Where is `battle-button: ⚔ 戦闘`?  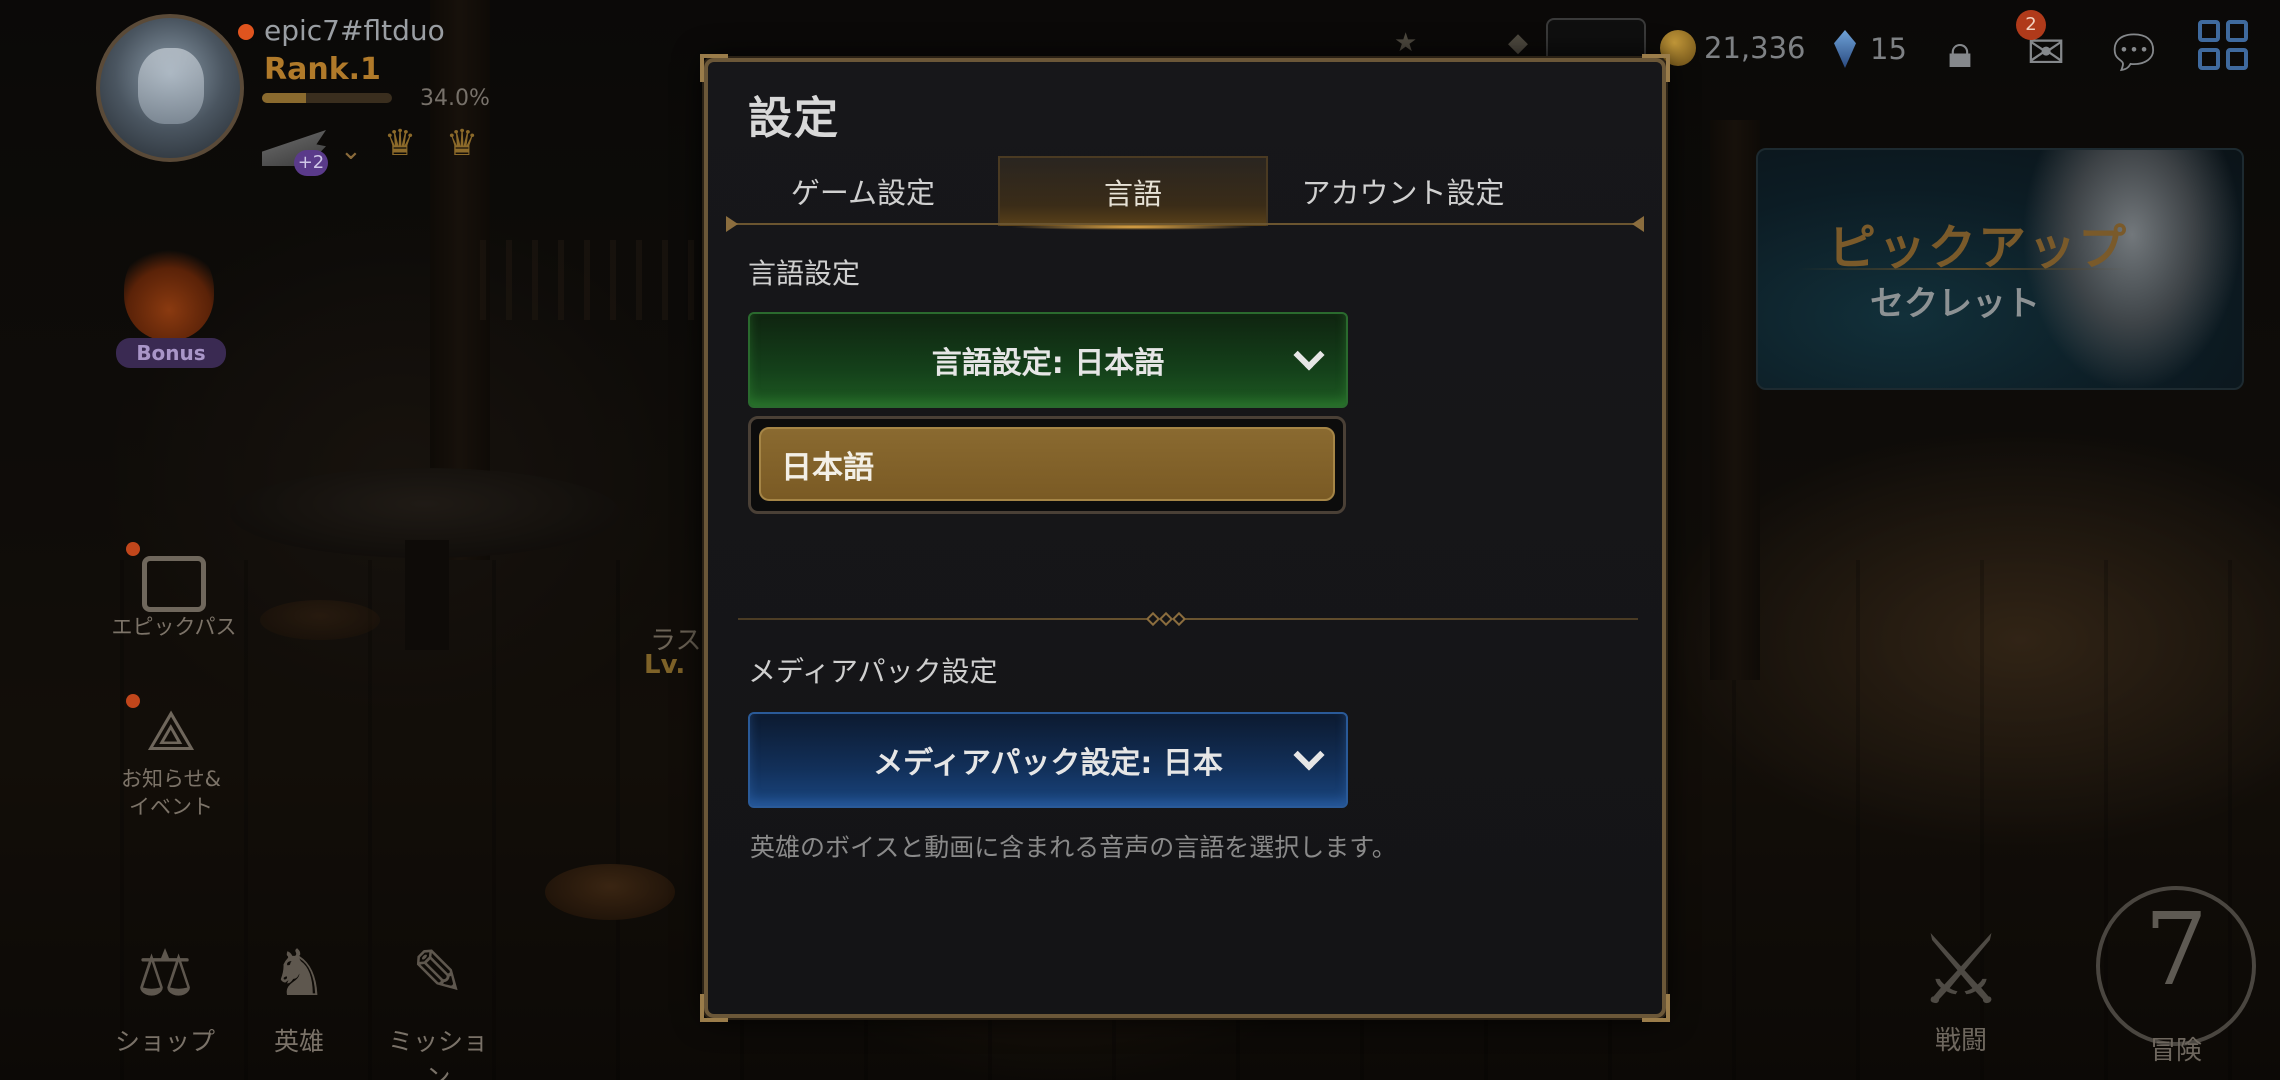
battle-button: ⚔ 戦闘 is located at coordinates (1961, 988).